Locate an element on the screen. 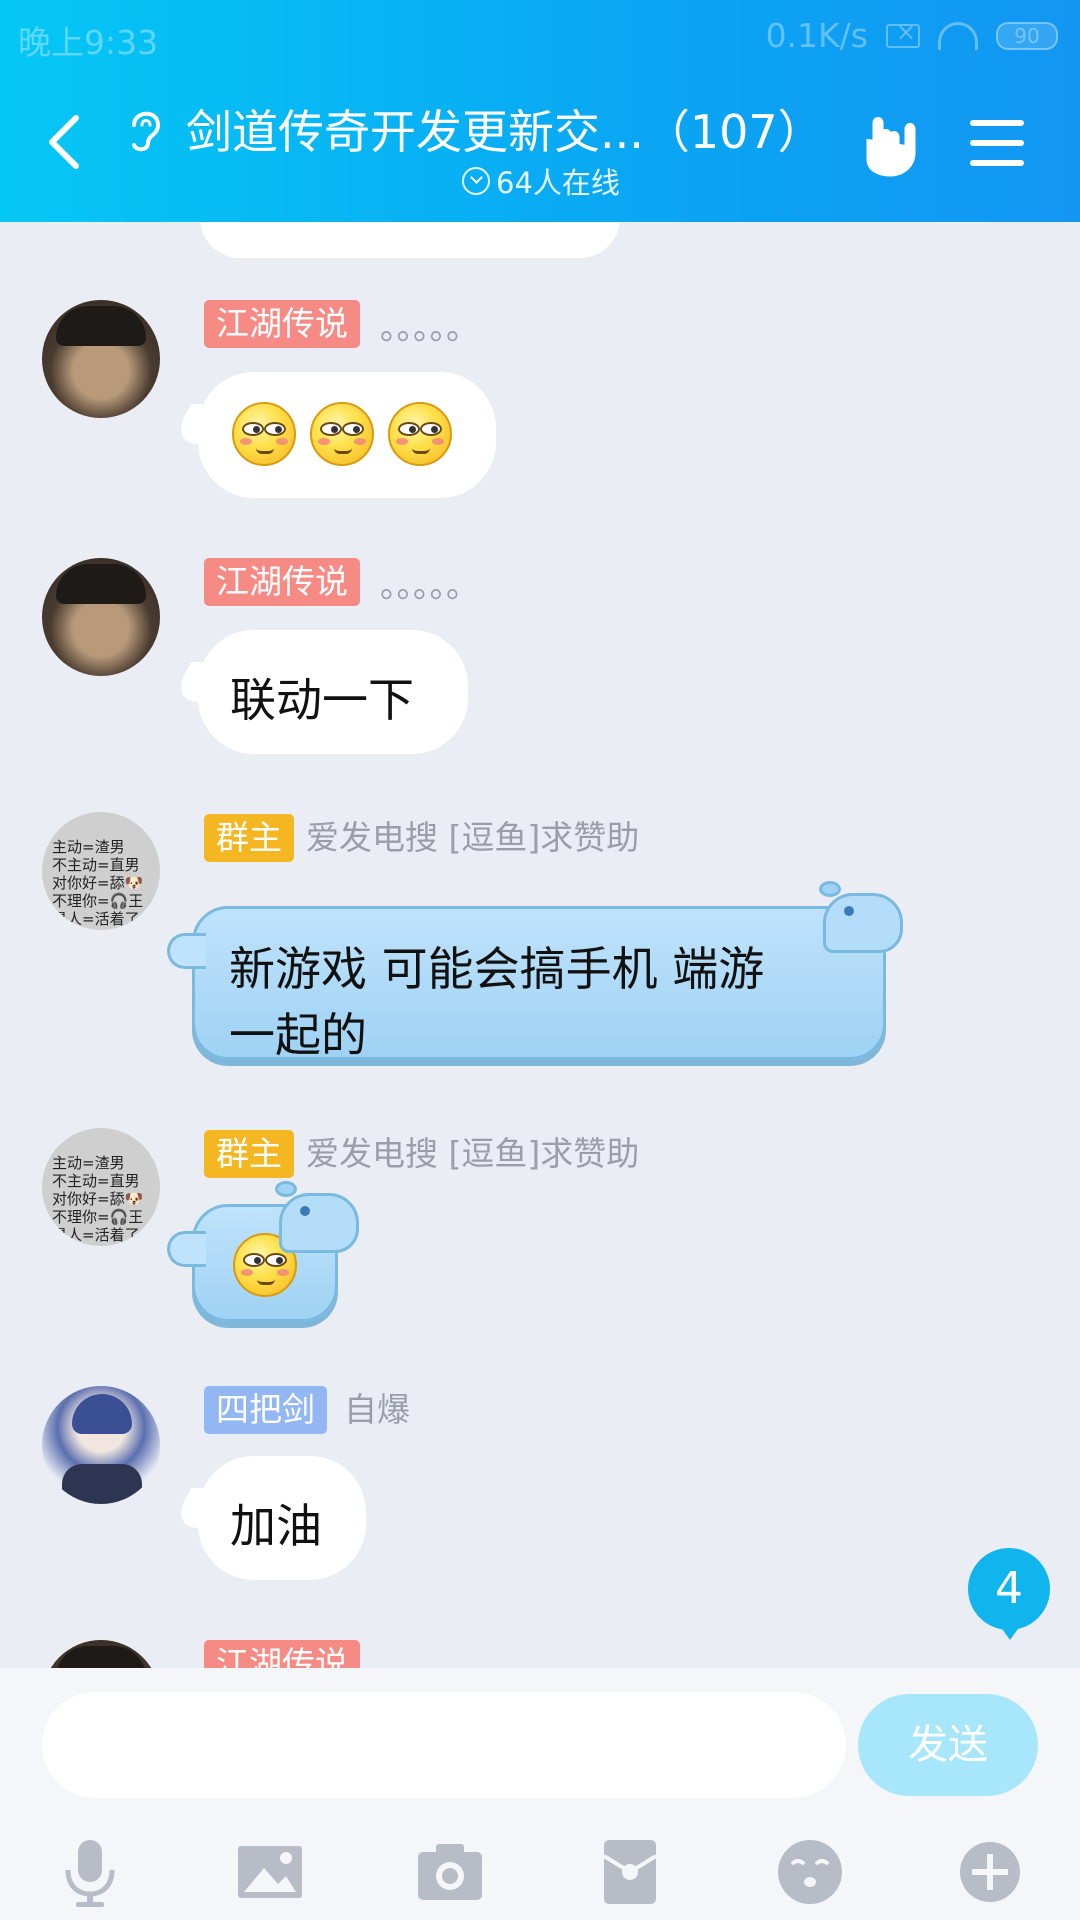  status-indicators: 0.1K/s 90 is located at coordinates (912, 35).